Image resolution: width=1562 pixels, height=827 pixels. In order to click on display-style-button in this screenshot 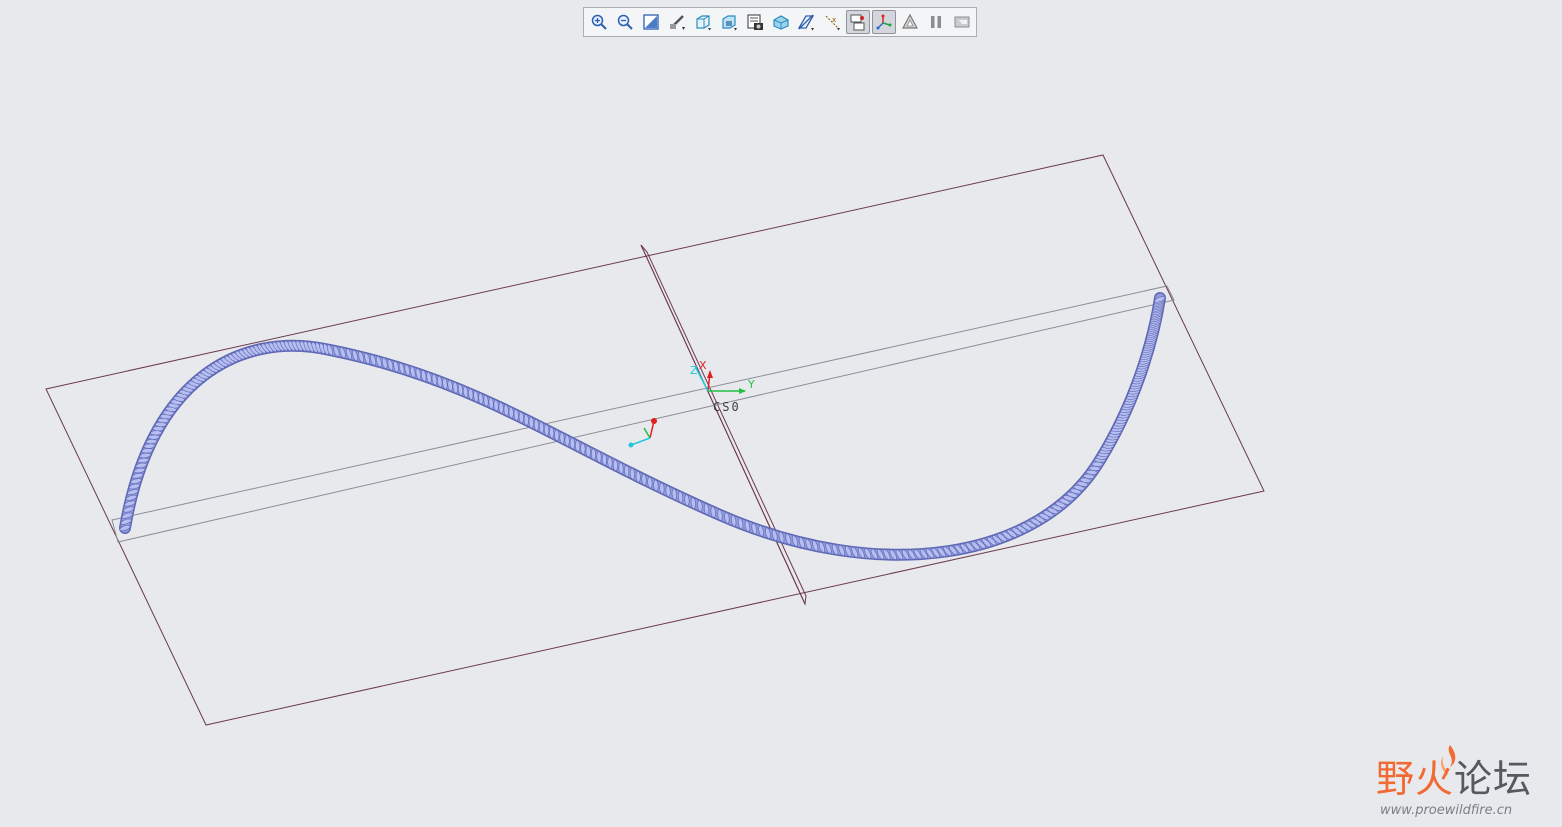, I will do `click(703, 22)`.